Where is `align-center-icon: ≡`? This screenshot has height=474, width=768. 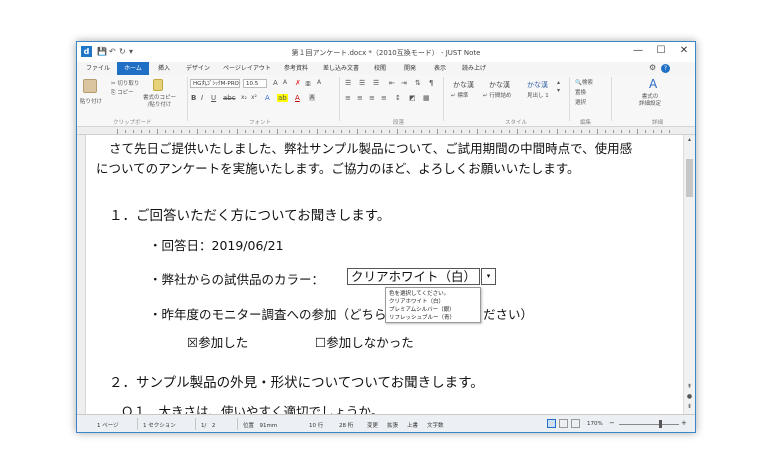 align-center-icon: ≡ is located at coordinates (360, 98).